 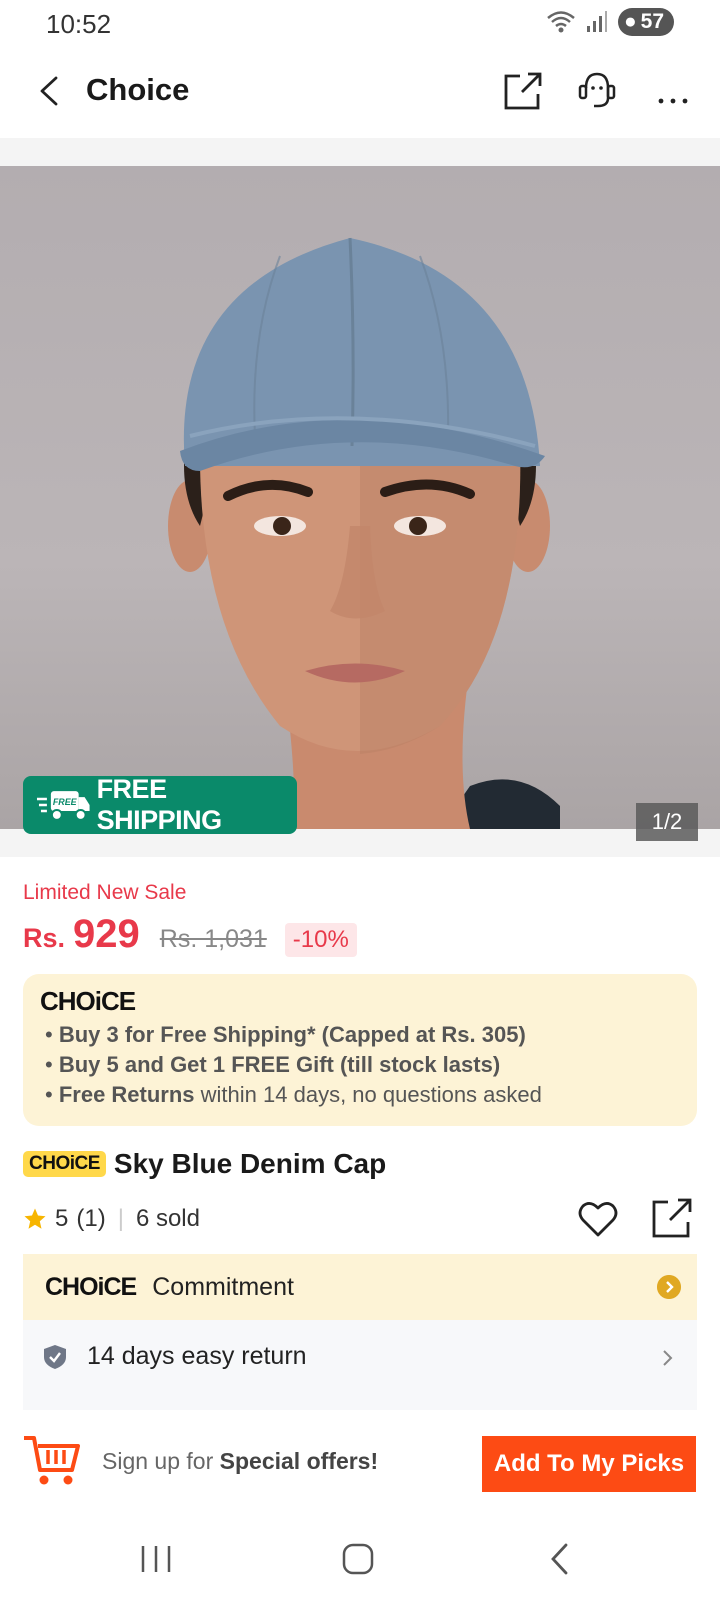 I want to click on top-bar: Choice, so click(x=360, y=91).